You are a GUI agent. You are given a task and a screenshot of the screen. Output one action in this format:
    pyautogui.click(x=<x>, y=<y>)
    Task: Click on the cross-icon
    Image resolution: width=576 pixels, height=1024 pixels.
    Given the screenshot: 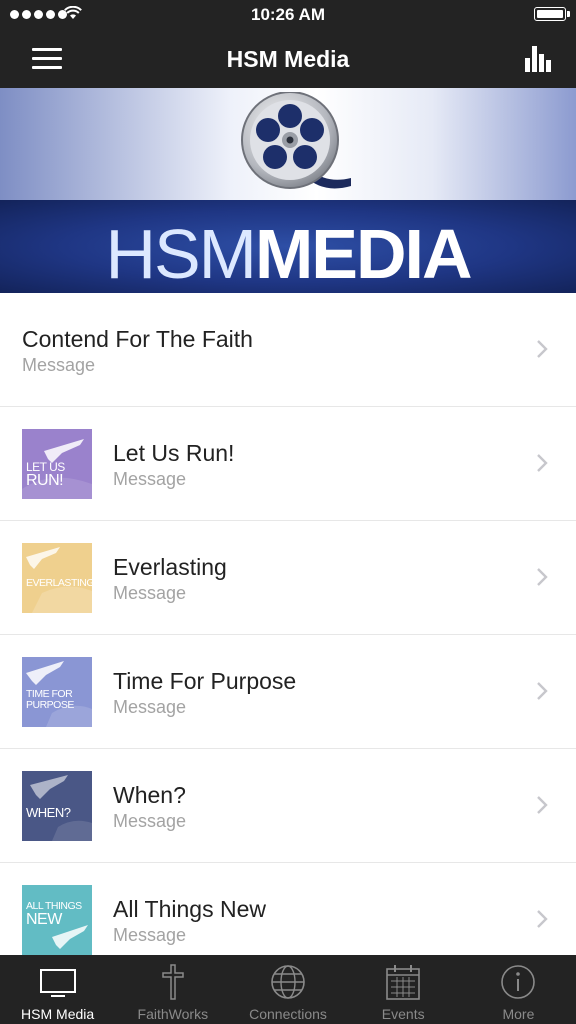 What is the action you would take?
    pyautogui.click(x=173, y=982)
    